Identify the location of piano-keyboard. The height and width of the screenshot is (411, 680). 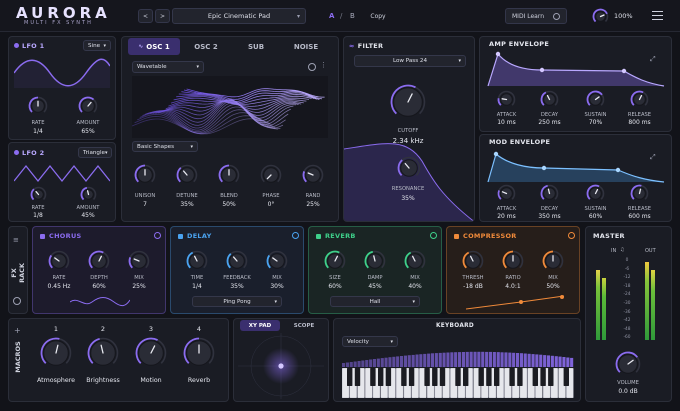
(458, 383).